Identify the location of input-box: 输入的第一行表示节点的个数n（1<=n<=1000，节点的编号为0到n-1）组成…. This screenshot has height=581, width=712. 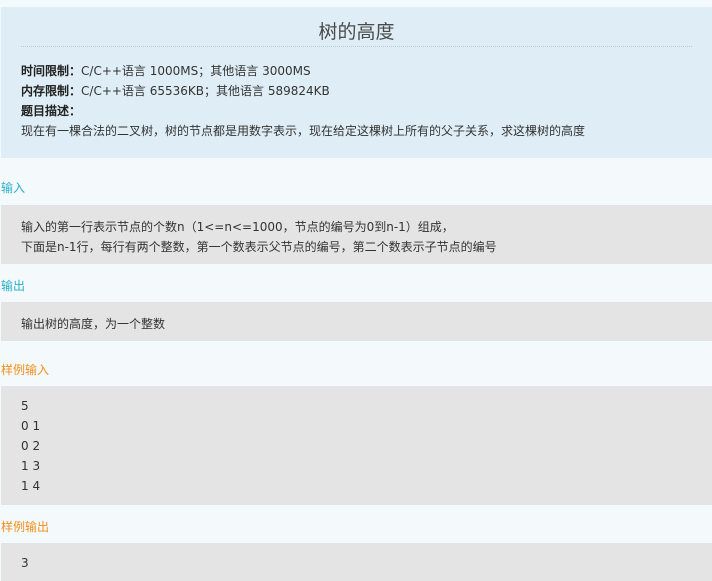
(356, 234).